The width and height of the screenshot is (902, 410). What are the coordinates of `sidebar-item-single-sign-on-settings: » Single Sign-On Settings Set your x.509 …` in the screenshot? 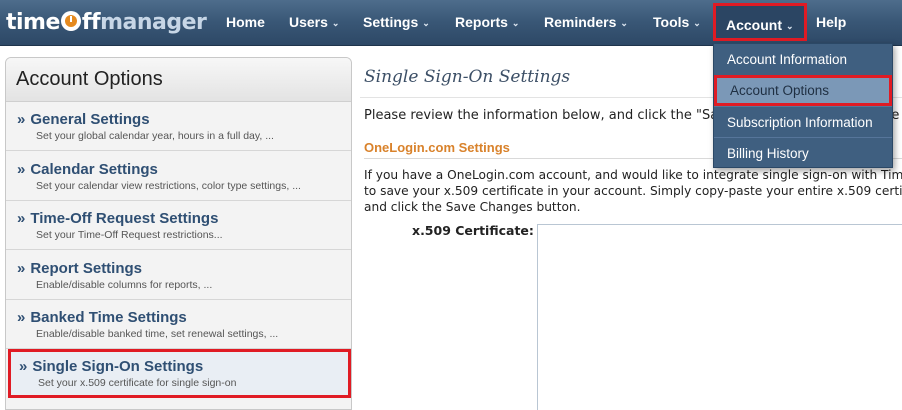 It's located at (179, 373).